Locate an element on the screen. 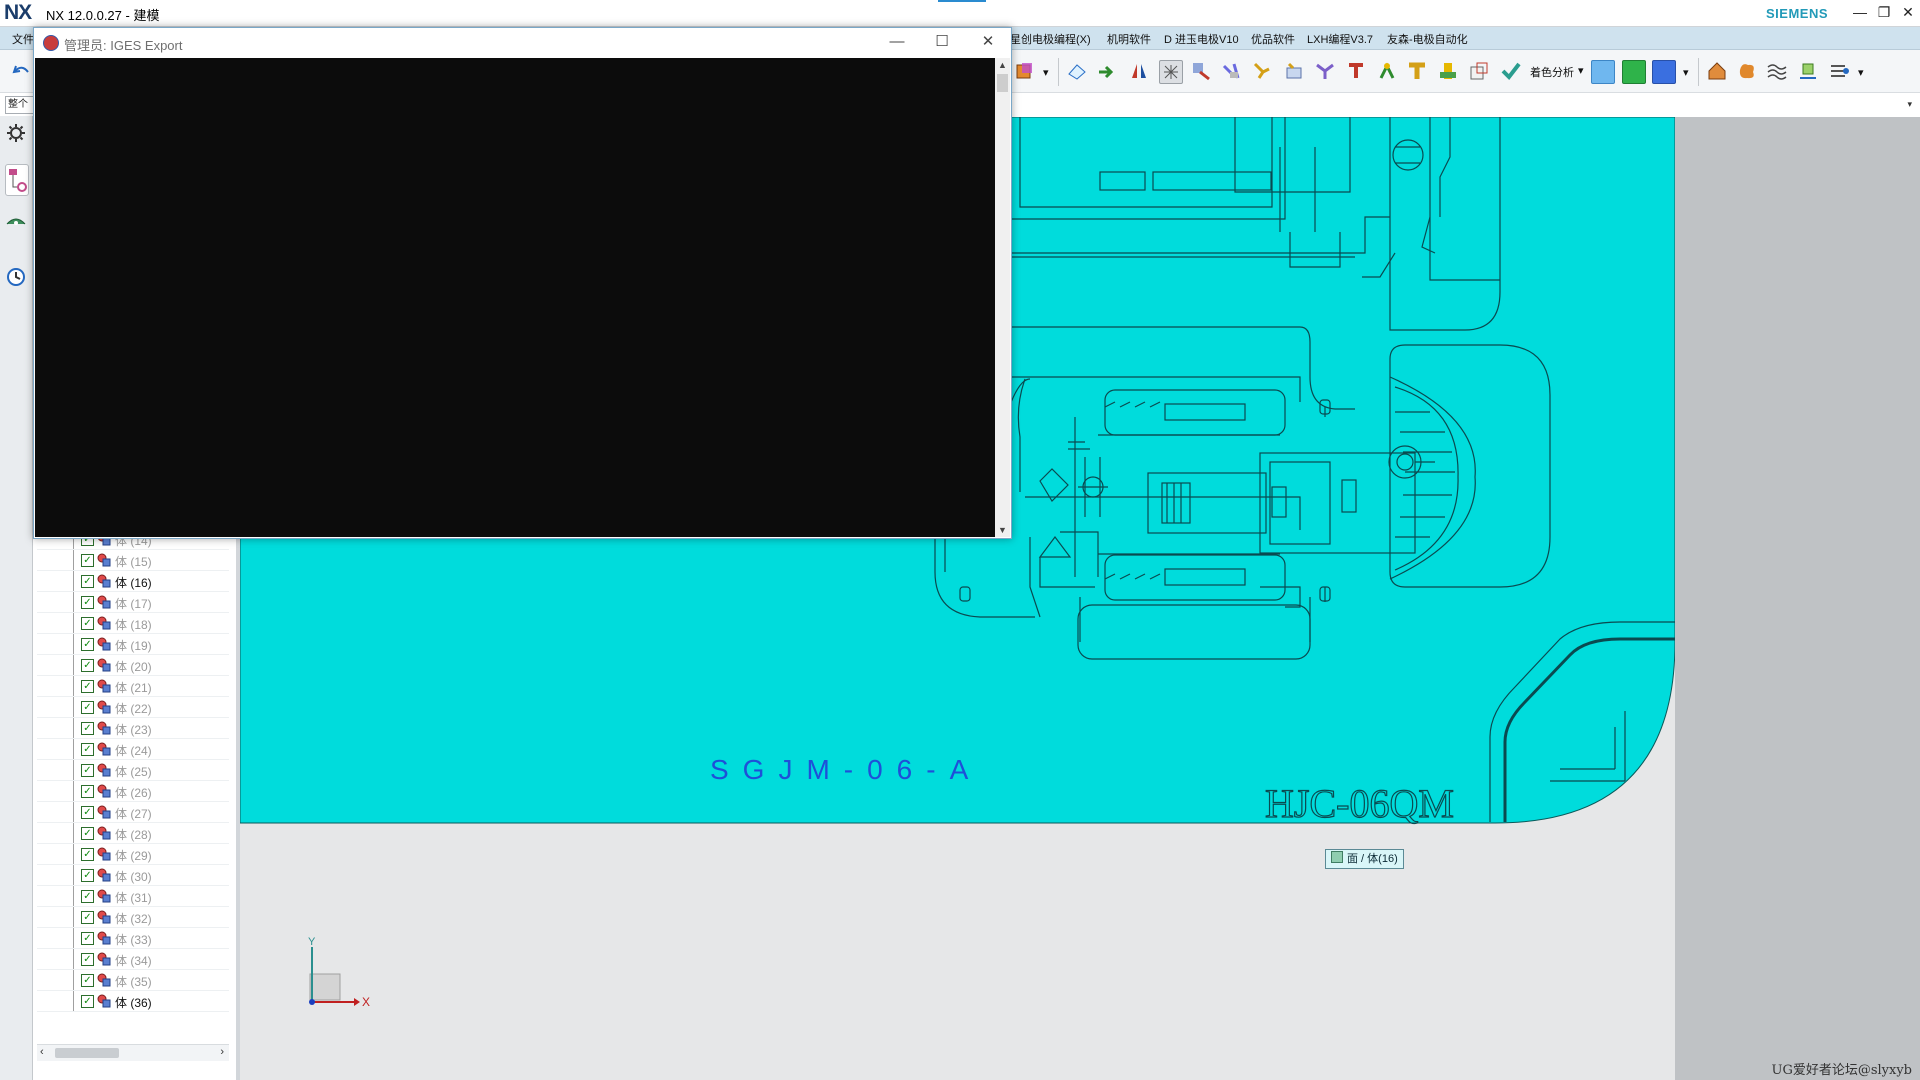  color-swatch-blue is located at coordinates (1664, 72).